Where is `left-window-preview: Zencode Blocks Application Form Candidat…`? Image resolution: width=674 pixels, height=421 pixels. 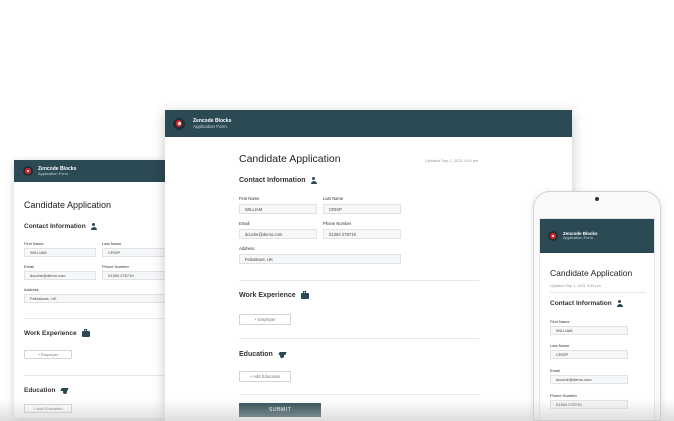
left-window-preview: Zencode Blocks Application Form Candidat… is located at coordinates (90, 289).